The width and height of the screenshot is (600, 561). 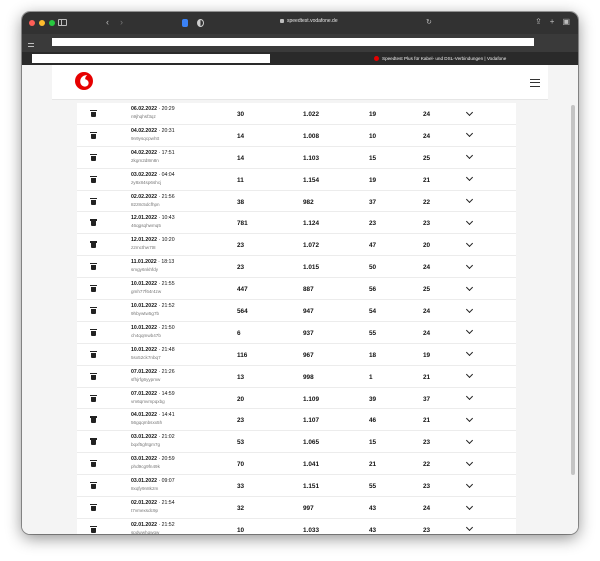 I want to click on upload-value: 21, so click(x=373, y=465).